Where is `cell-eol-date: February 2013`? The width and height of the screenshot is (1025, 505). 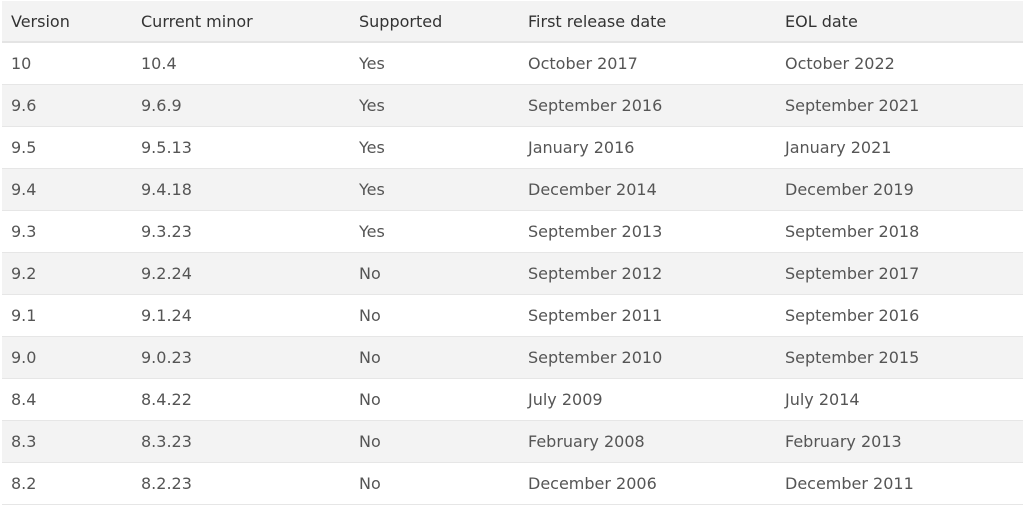 cell-eol-date: February 2013 is located at coordinates (843, 441).